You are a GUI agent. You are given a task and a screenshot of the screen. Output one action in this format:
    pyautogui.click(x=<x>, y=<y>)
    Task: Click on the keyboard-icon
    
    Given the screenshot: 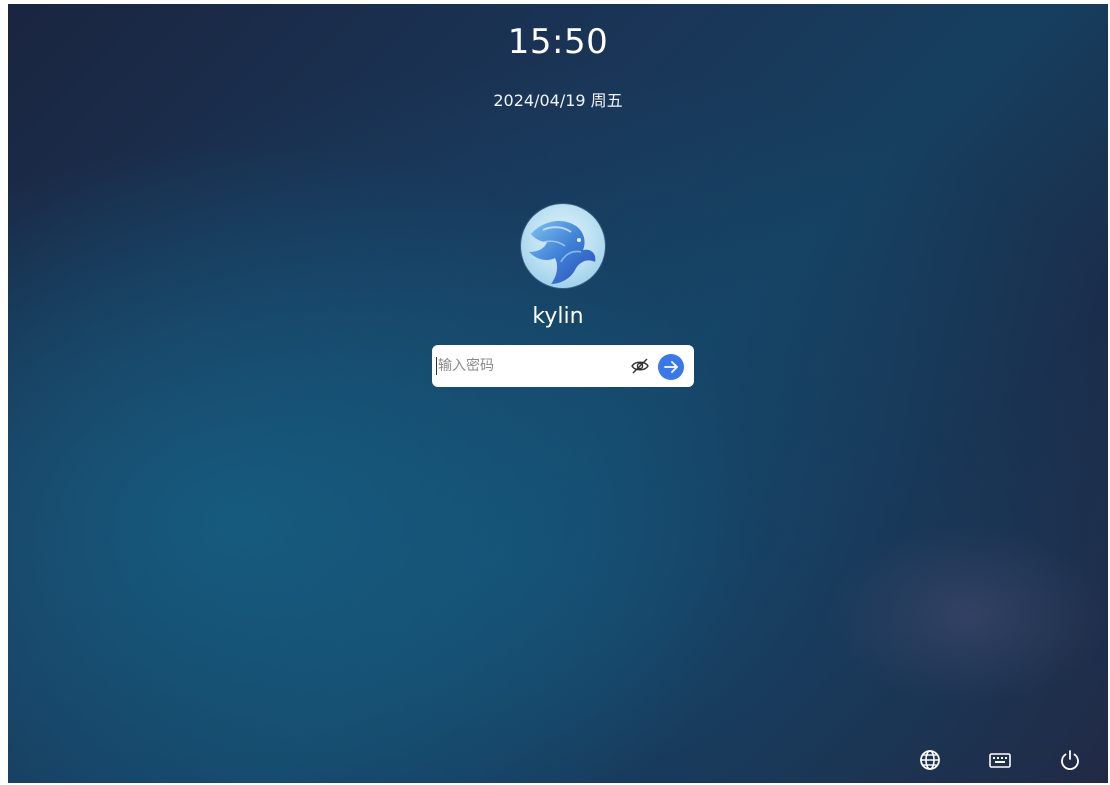 What is the action you would take?
    pyautogui.click(x=1000, y=760)
    